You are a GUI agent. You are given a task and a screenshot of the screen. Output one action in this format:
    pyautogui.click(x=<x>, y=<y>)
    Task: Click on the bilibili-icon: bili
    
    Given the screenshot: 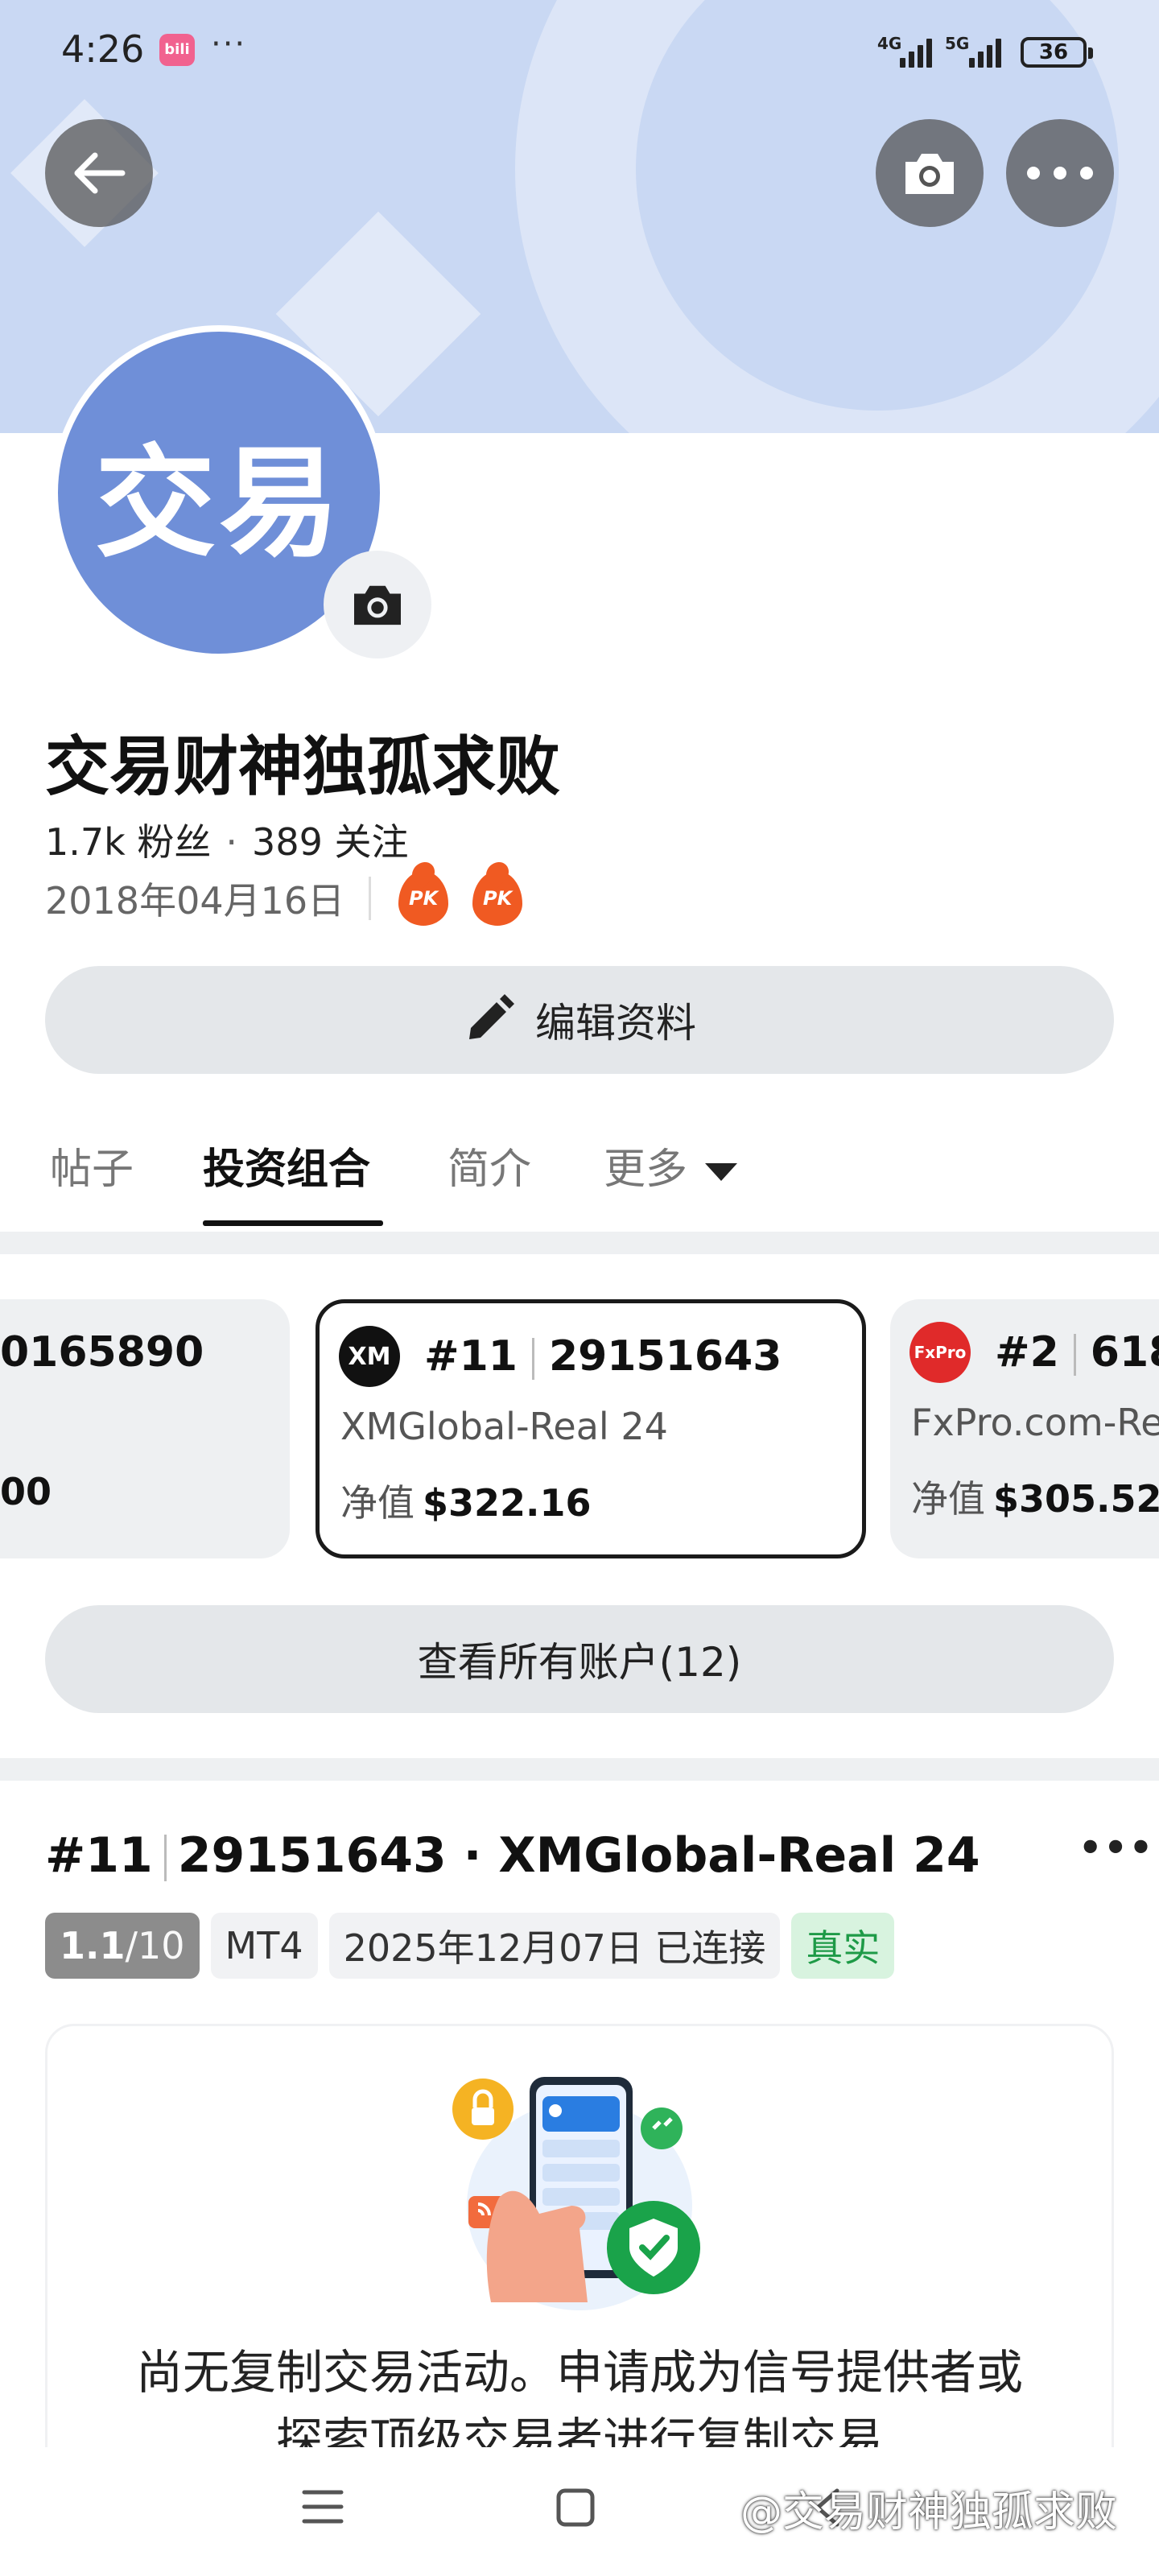 What is the action you would take?
    pyautogui.click(x=177, y=50)
    